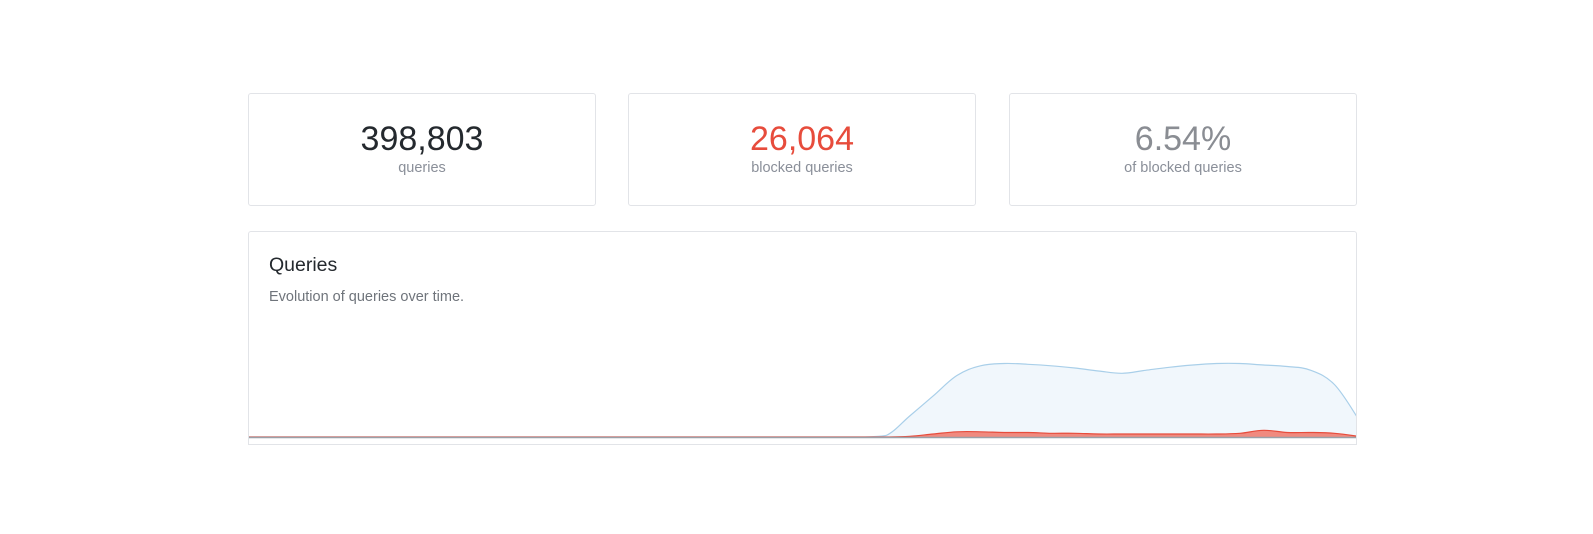 The image size is (1593, 534). Describe the element at coordinates (802, 139) in the screenshot. I see `blocked-queries-value: 26,064` at that location.